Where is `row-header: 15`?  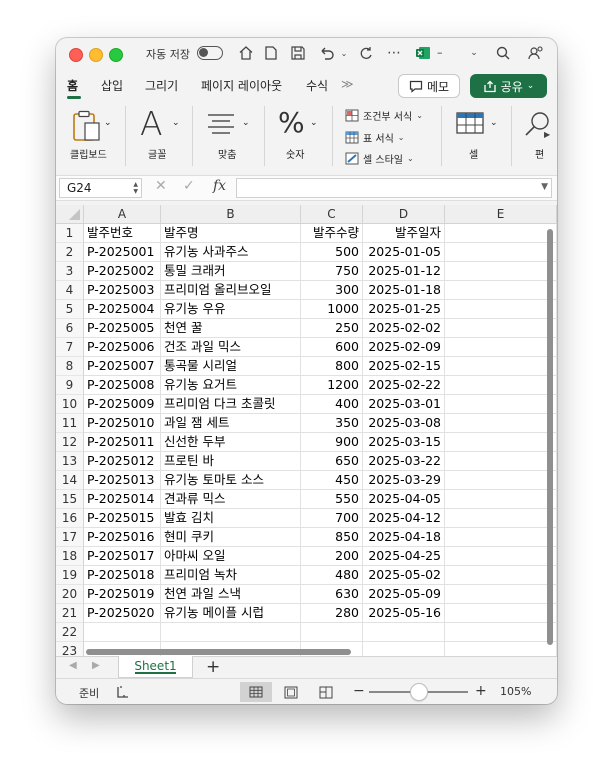 row-header: 15 is located at coordinates (70, 499).